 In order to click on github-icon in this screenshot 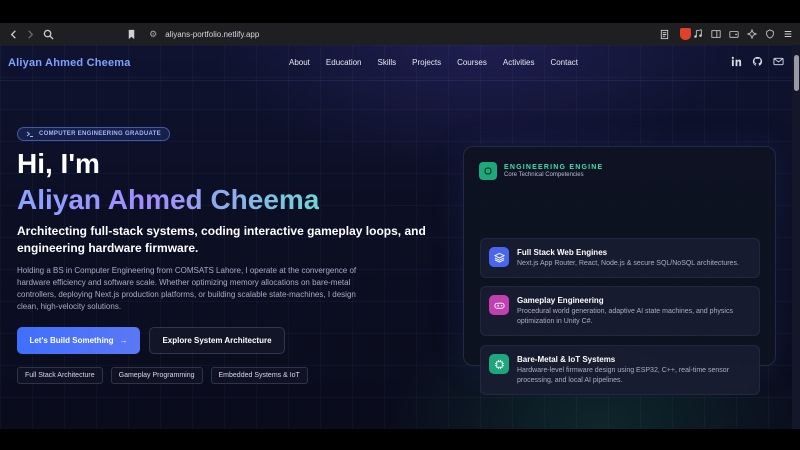, I will do `click(757, 63)`.